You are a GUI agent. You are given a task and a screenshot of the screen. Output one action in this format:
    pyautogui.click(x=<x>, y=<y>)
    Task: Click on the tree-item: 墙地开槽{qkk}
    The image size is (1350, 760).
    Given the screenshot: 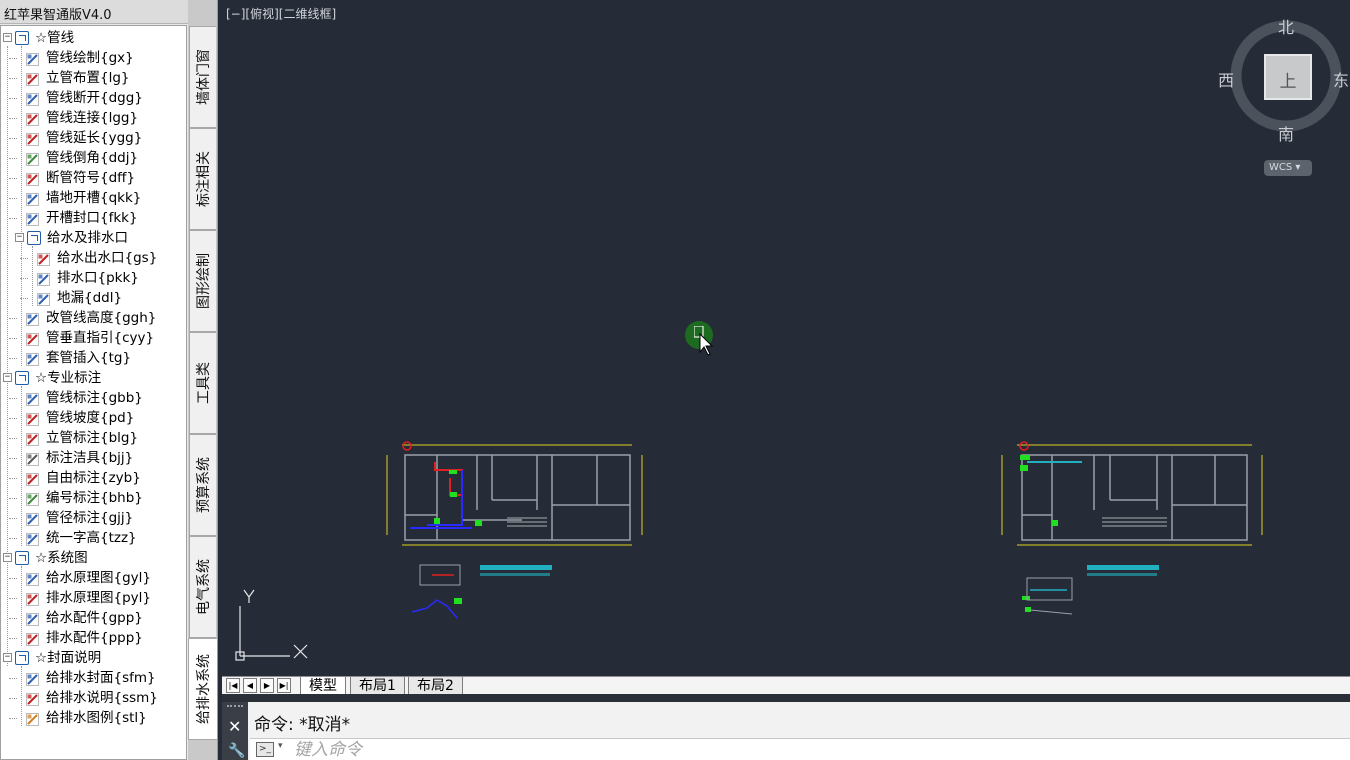 What is the action you would take?
    pyautogui.click(x=93, y=198)
    